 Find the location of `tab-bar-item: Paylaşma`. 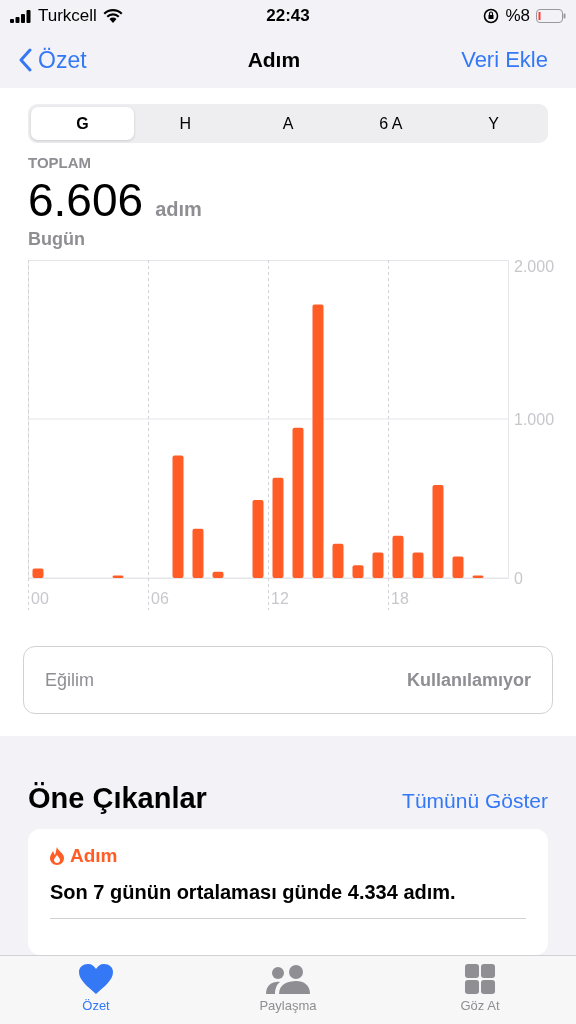

tab-bar-item: Paylaşma is located at coordinates (288, 990).